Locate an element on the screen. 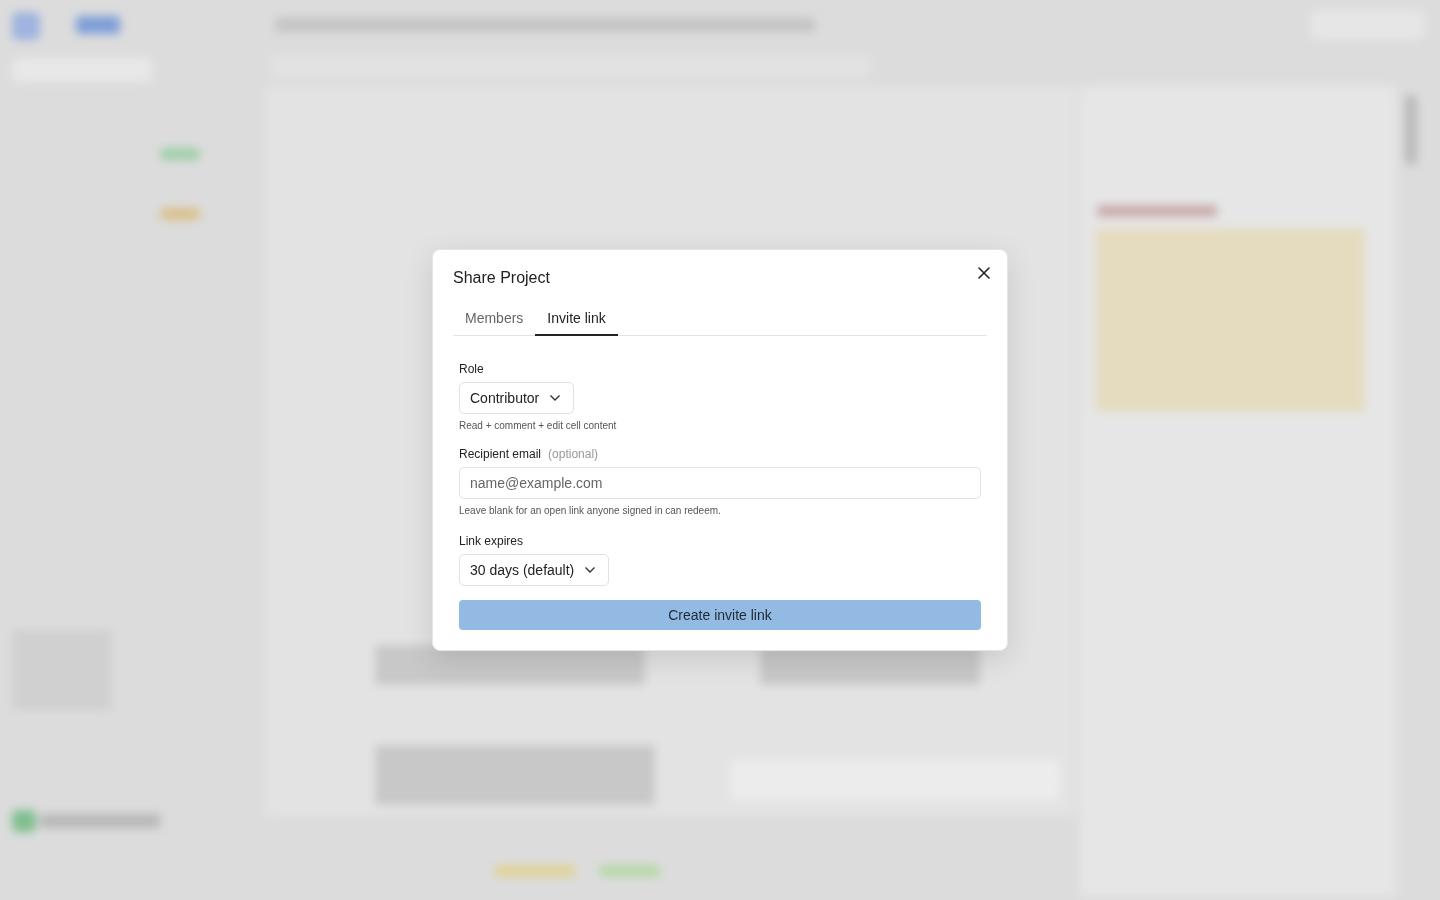  optional-note: (optional) is located at coordinates (573, 454).